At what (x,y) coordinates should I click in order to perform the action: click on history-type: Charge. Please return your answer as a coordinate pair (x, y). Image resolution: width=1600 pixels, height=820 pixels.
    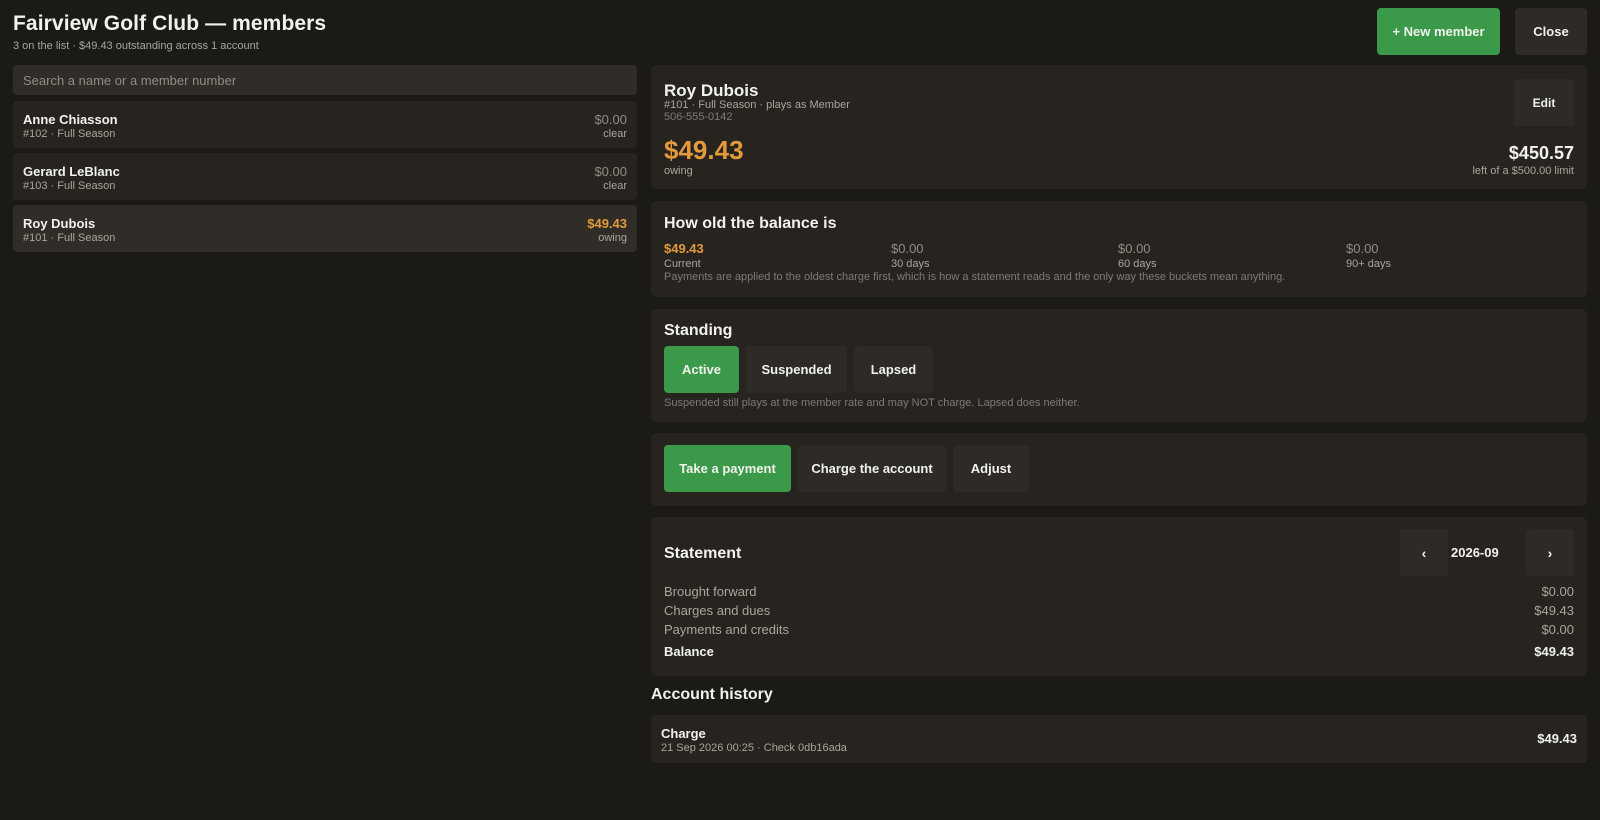
    Looking at the image, I should click on (683, 733).